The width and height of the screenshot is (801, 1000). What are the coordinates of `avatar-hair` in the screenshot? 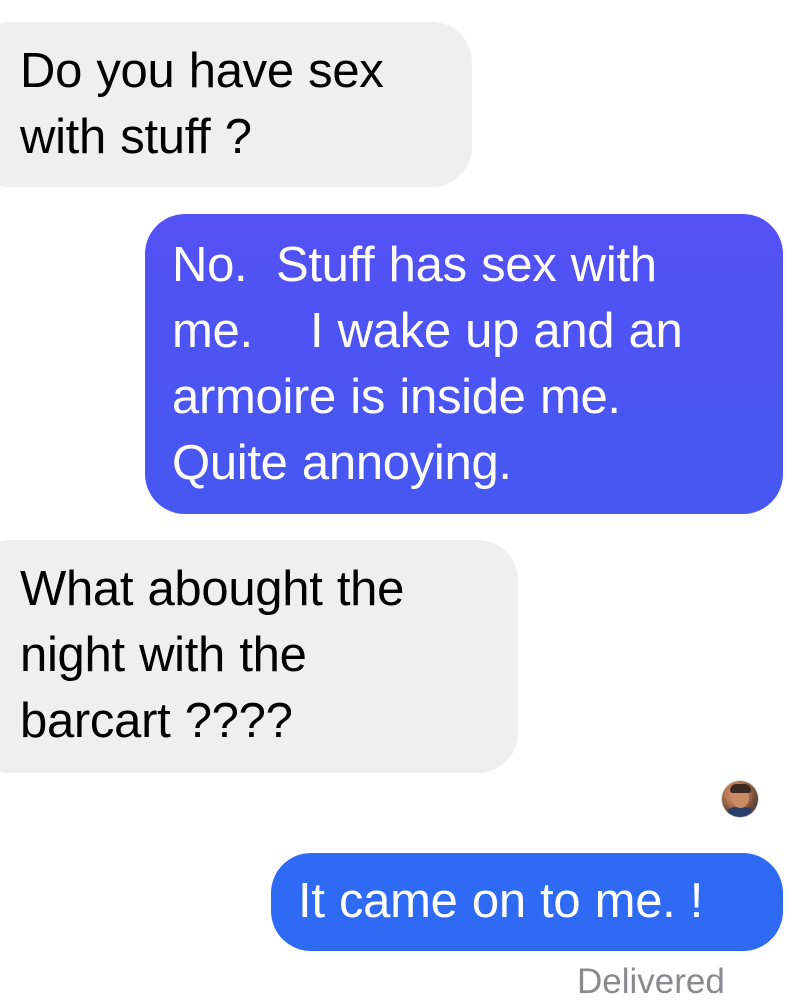 It's located at (740, 788).